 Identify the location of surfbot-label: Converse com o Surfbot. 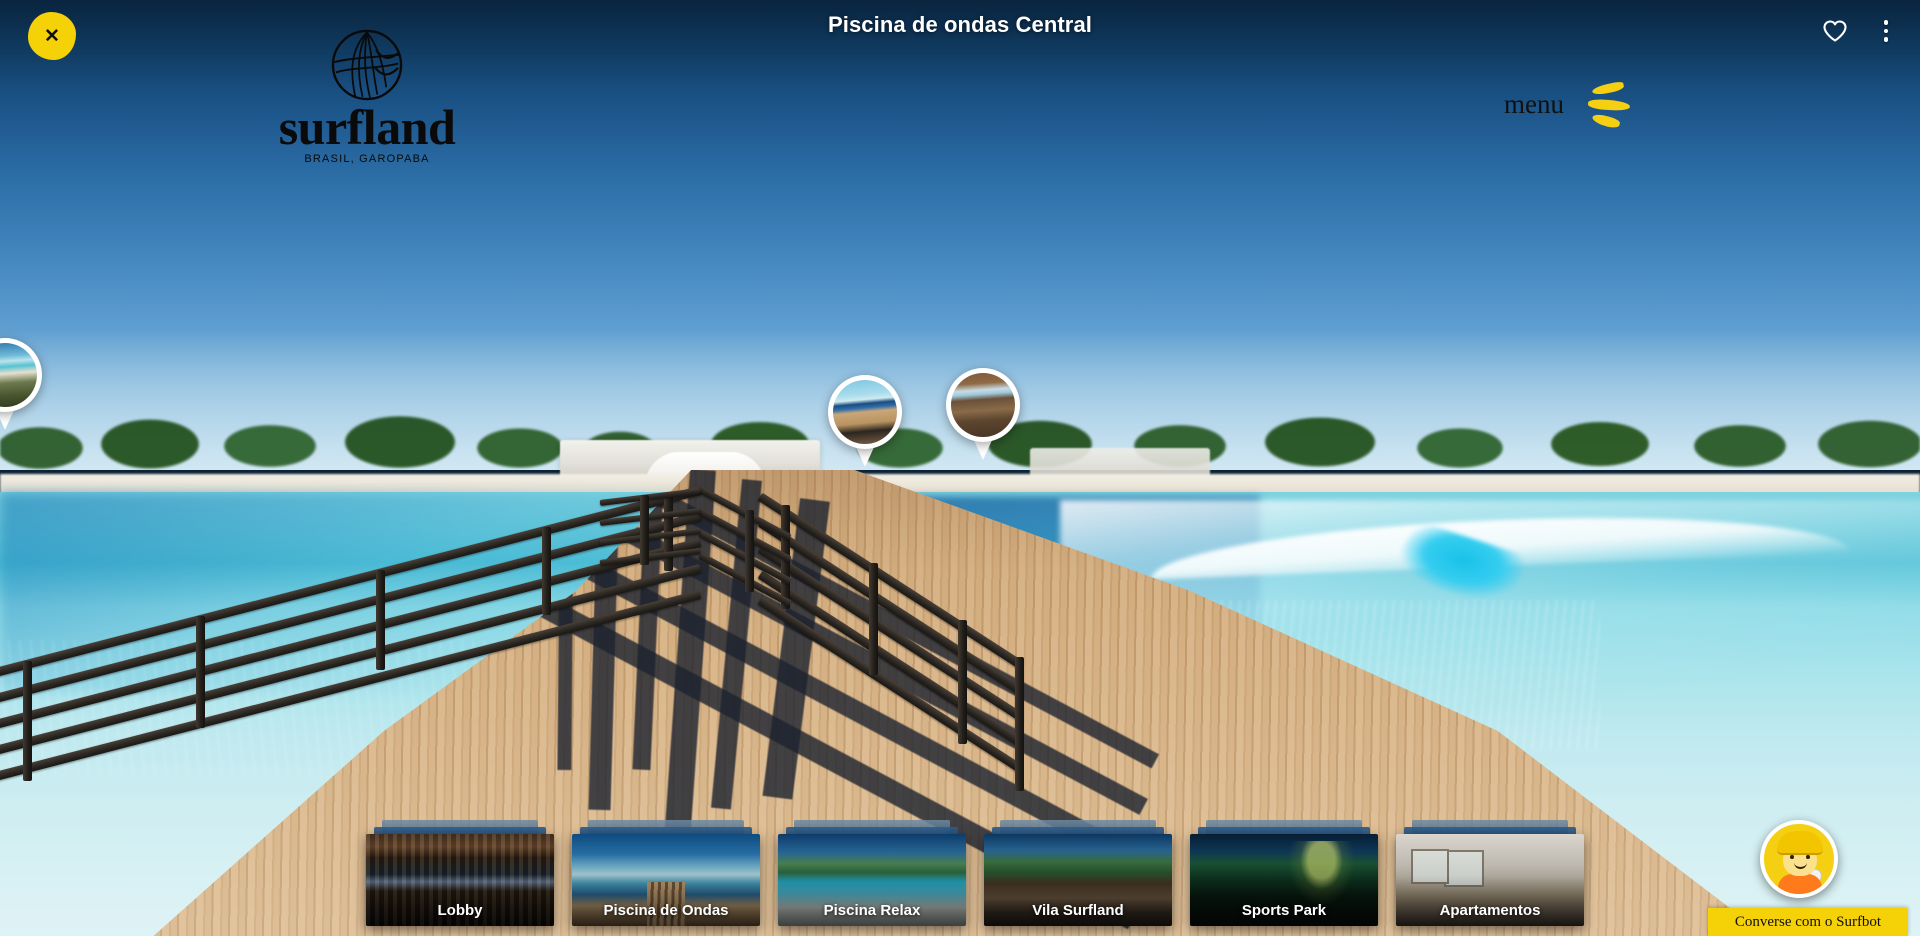
(1808, 922).